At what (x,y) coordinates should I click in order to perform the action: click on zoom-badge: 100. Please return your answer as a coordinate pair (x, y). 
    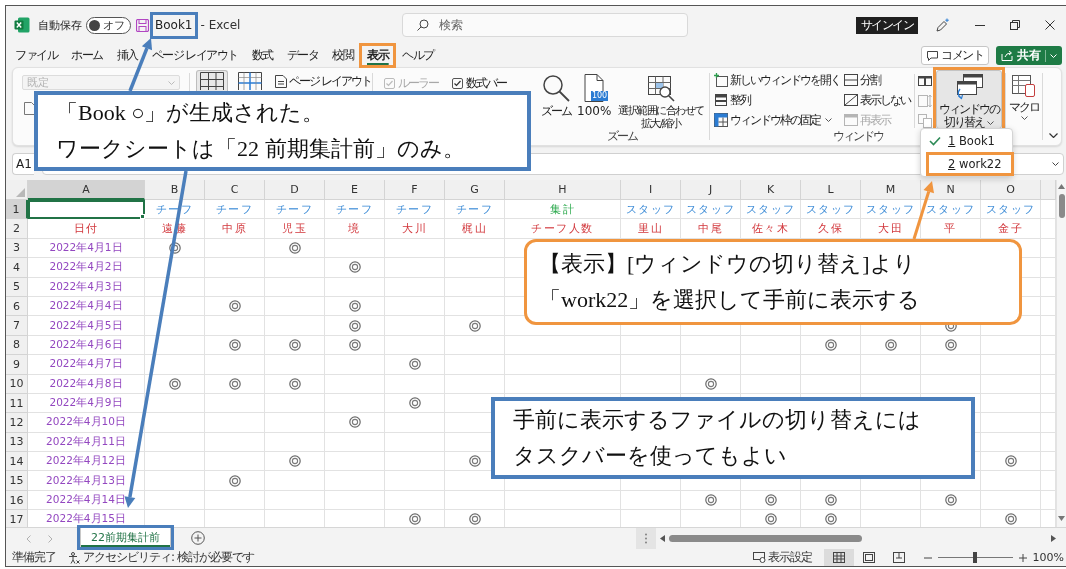
    Looking at the image, I should click on (599, 96).